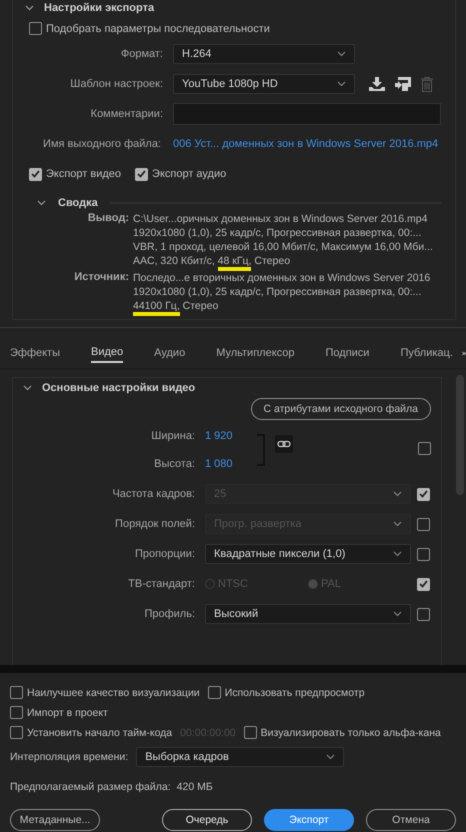  I want to click on summary-line: Последо...е вторичных доменных зон в Windows Server 2016, so click(281, 278).